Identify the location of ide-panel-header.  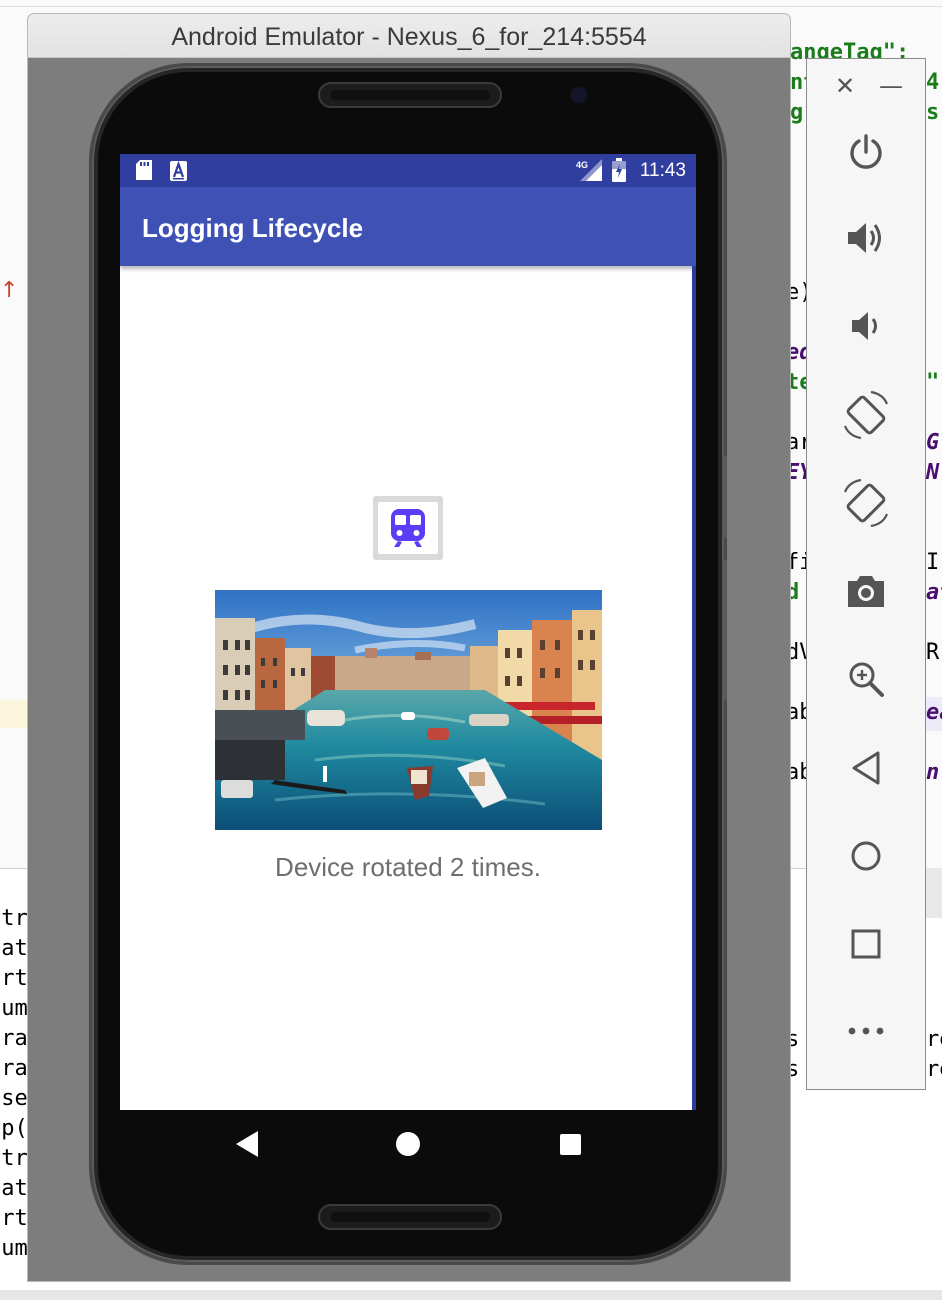
(934, 893).